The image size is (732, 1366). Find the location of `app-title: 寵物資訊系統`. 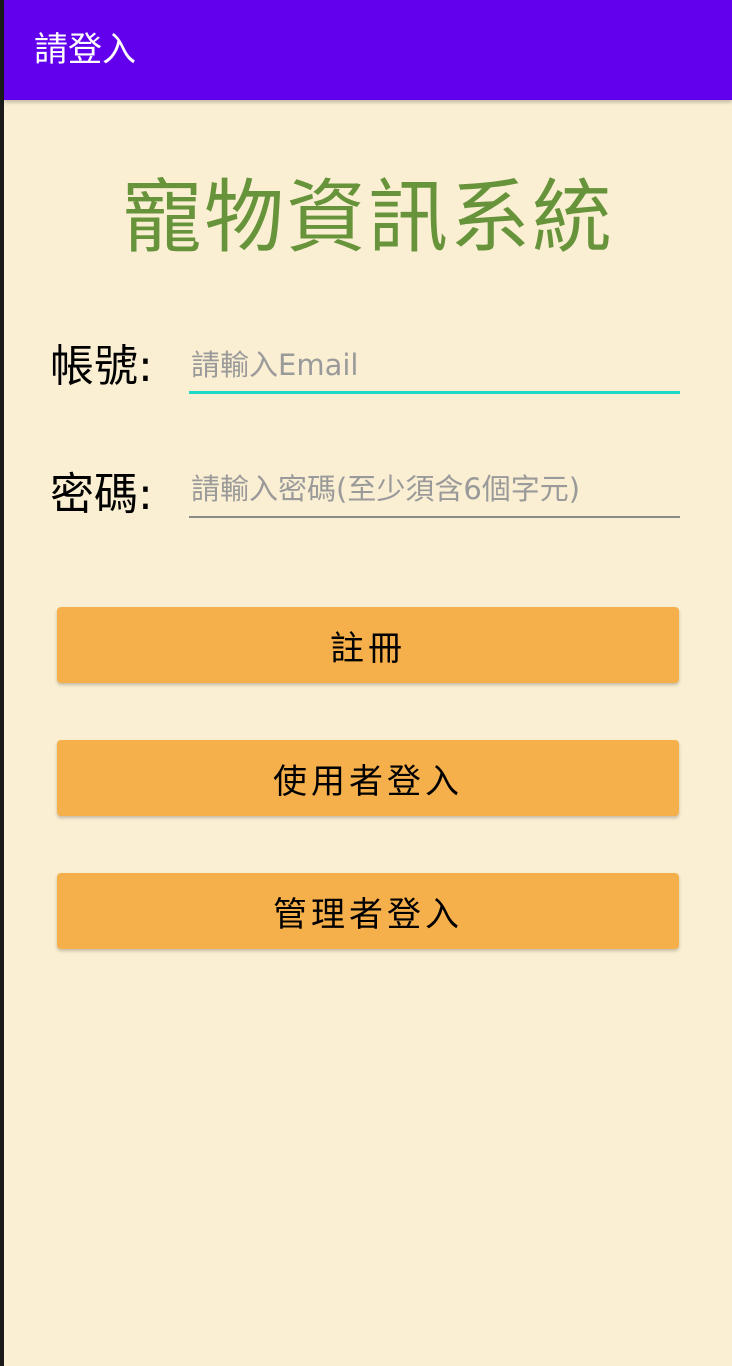

app-title: 寵物資訊系統 is located at coordinates (368, 217).